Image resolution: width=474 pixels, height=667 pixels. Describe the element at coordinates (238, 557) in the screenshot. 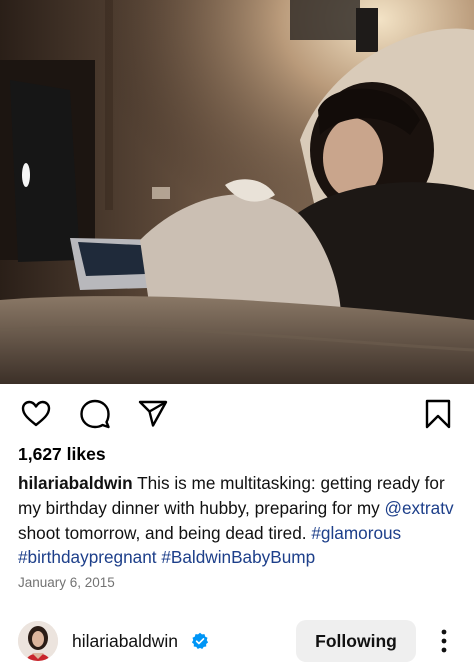

I see `hashtag-link: #BaldwinBabyBump` at that location.